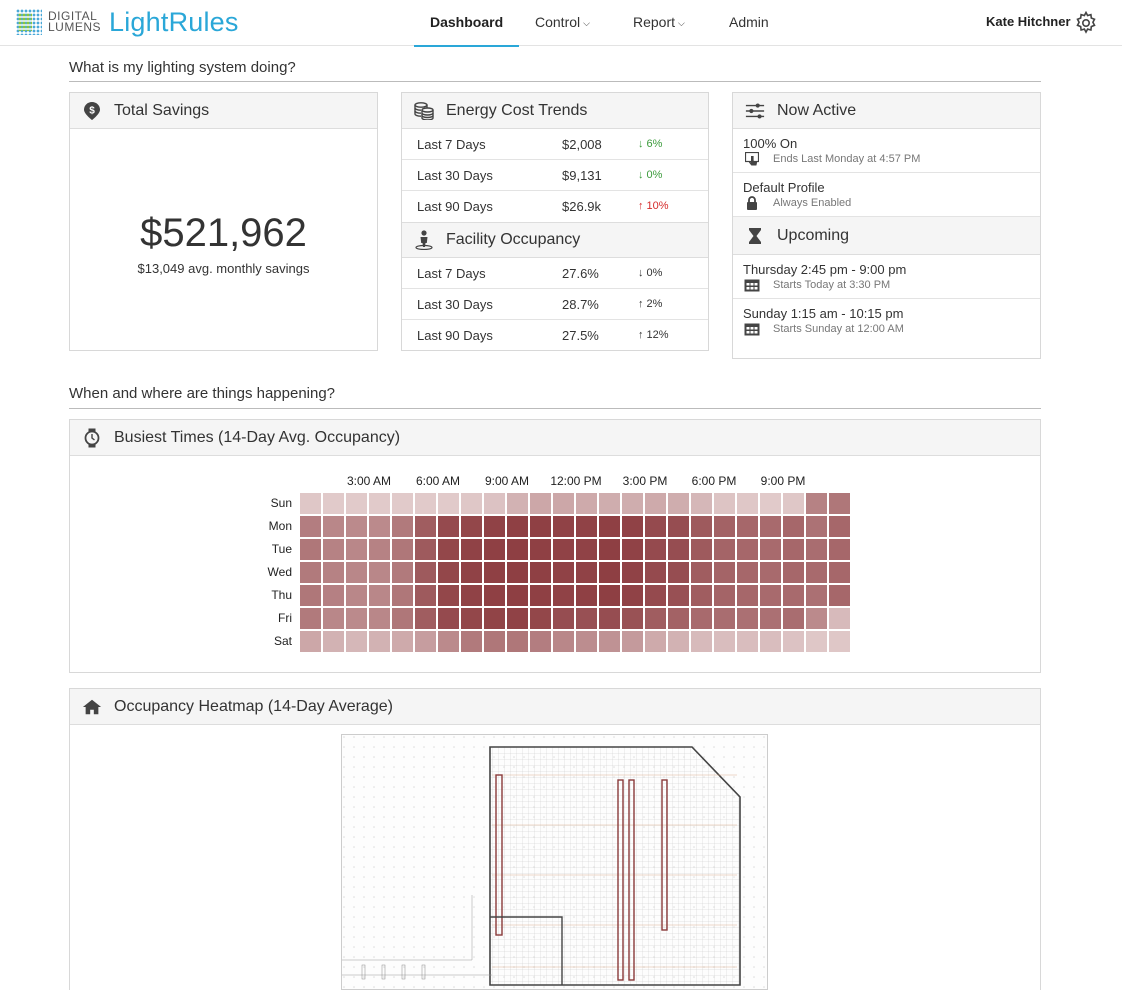 Image resolution: width=1122 pixels, height=990 pixels. I want to click on digital-lumens-logo: DIGITAL LUMENS LightRules, so click(127, 22).